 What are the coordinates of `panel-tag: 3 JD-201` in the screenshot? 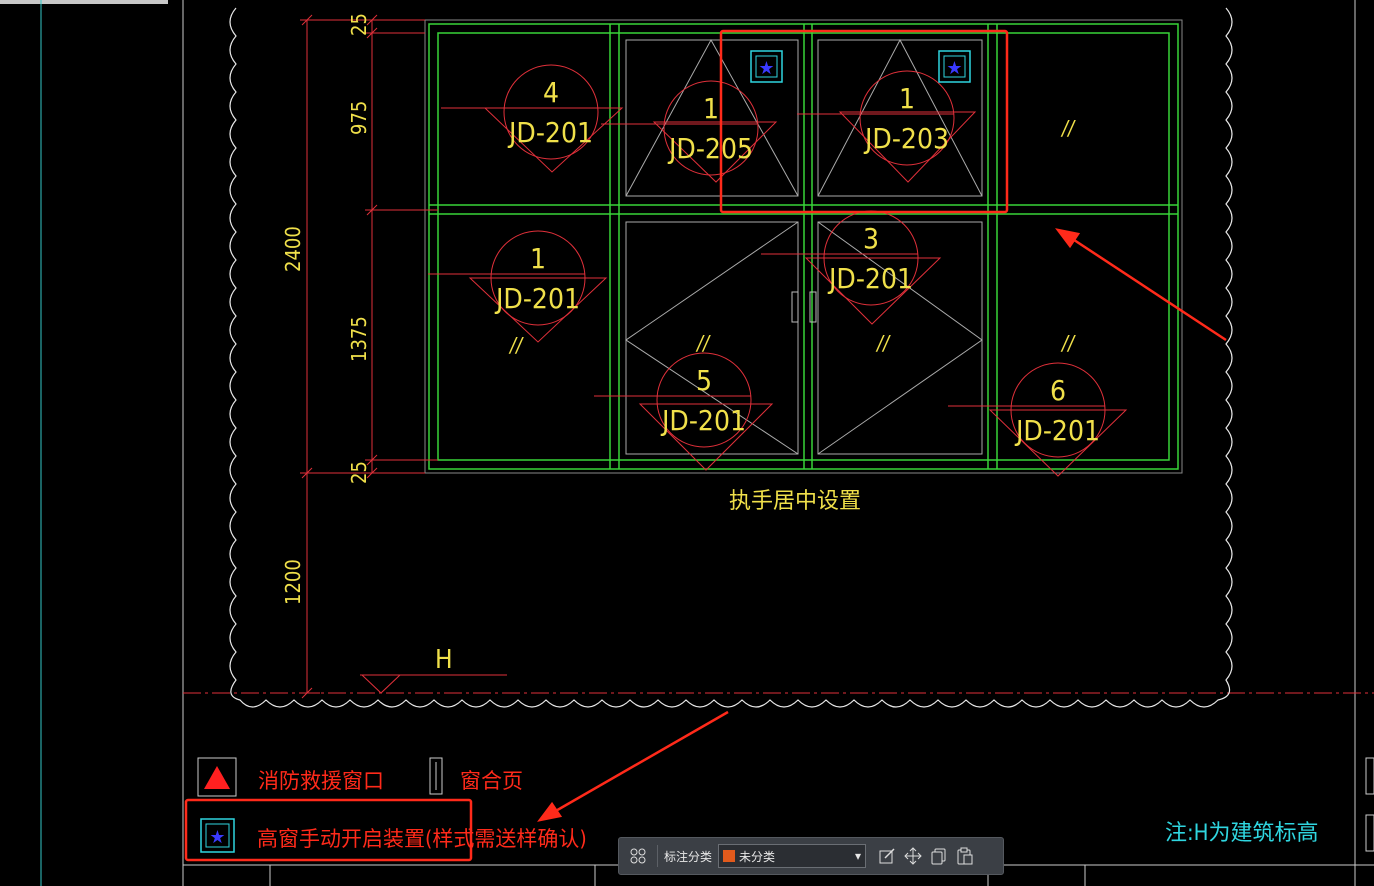 It's located at (851, 267).